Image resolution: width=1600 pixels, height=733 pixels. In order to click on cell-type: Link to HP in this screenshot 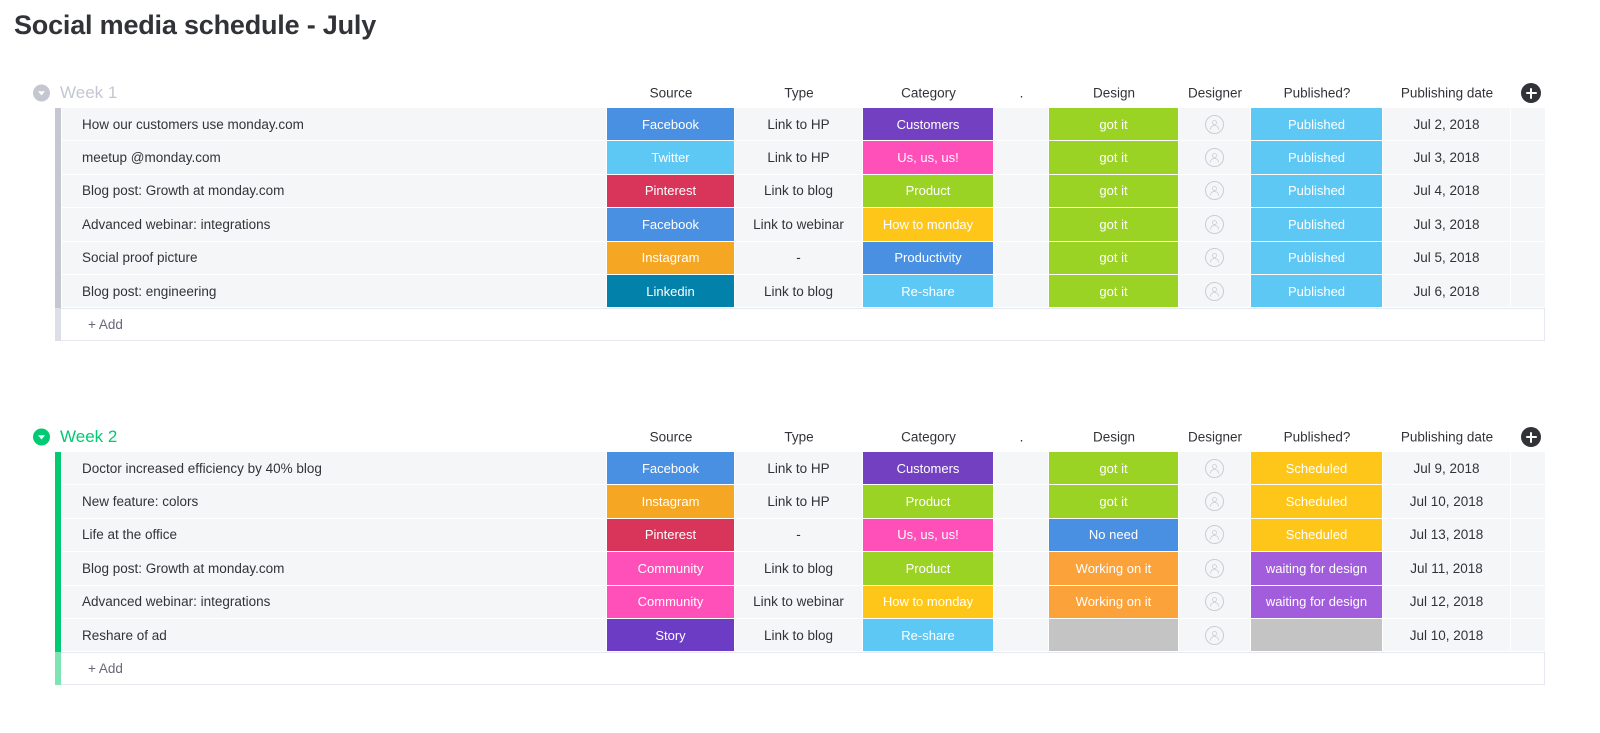, I will do `click(799, 469)`.